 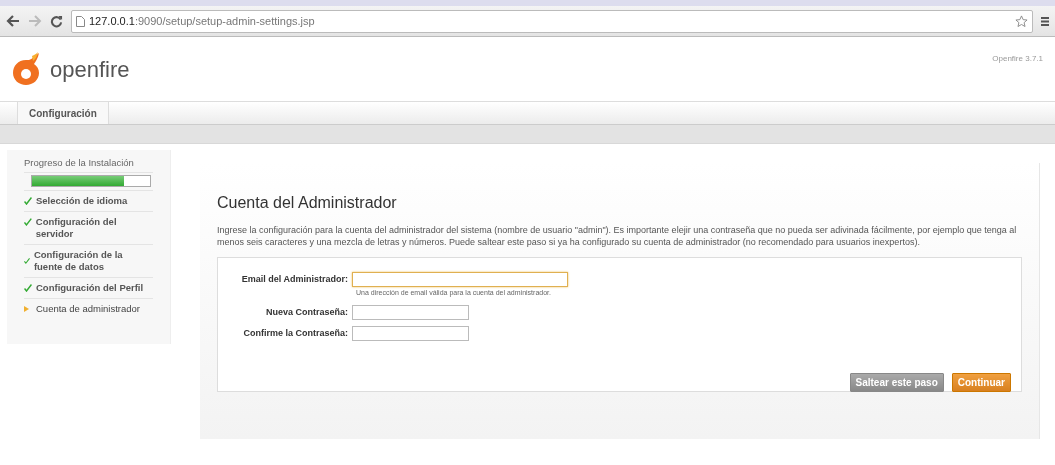 What do you see at coordinates (93, 260) in the screenshot?
I see `step-label: Configuración de la fuente de datos` at bounding box center [93, 260].